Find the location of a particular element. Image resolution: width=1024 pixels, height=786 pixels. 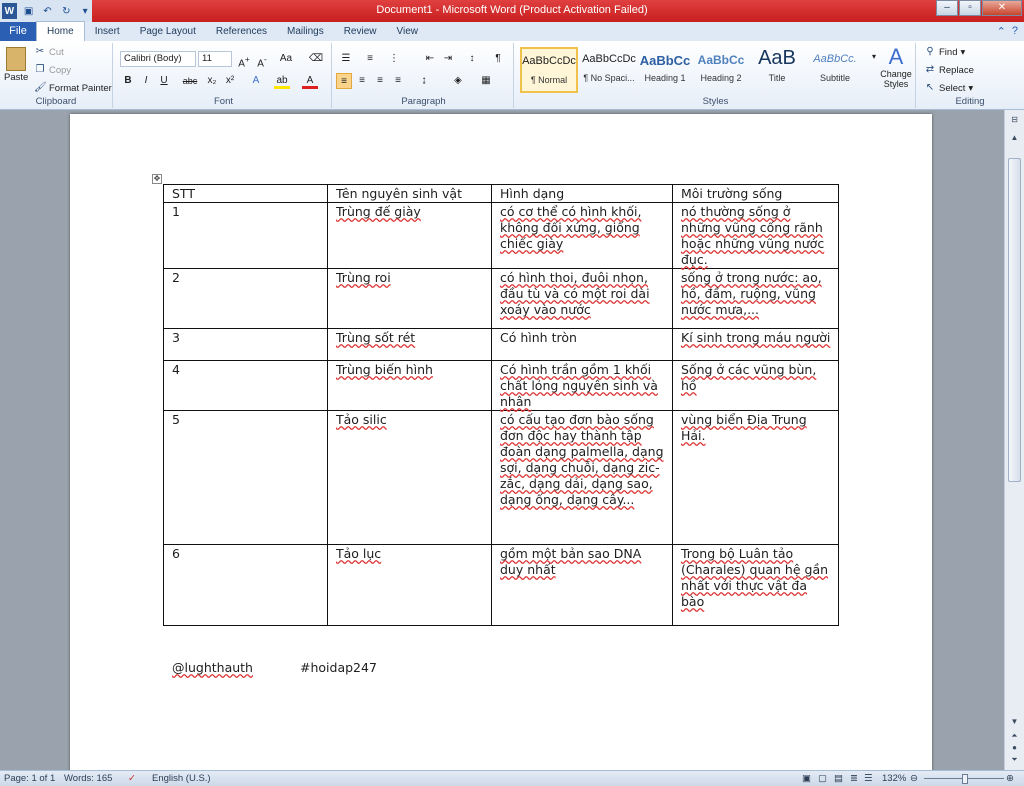

tab-view: View is located at coordinates (408, 31).